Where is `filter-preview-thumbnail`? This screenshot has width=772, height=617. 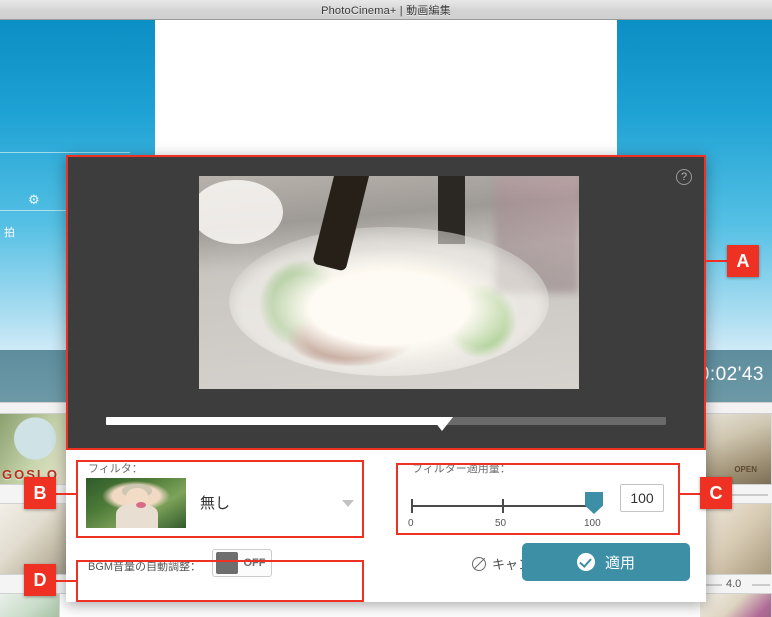 filter-preview-thumbnail is located at coordinates (136, 503).